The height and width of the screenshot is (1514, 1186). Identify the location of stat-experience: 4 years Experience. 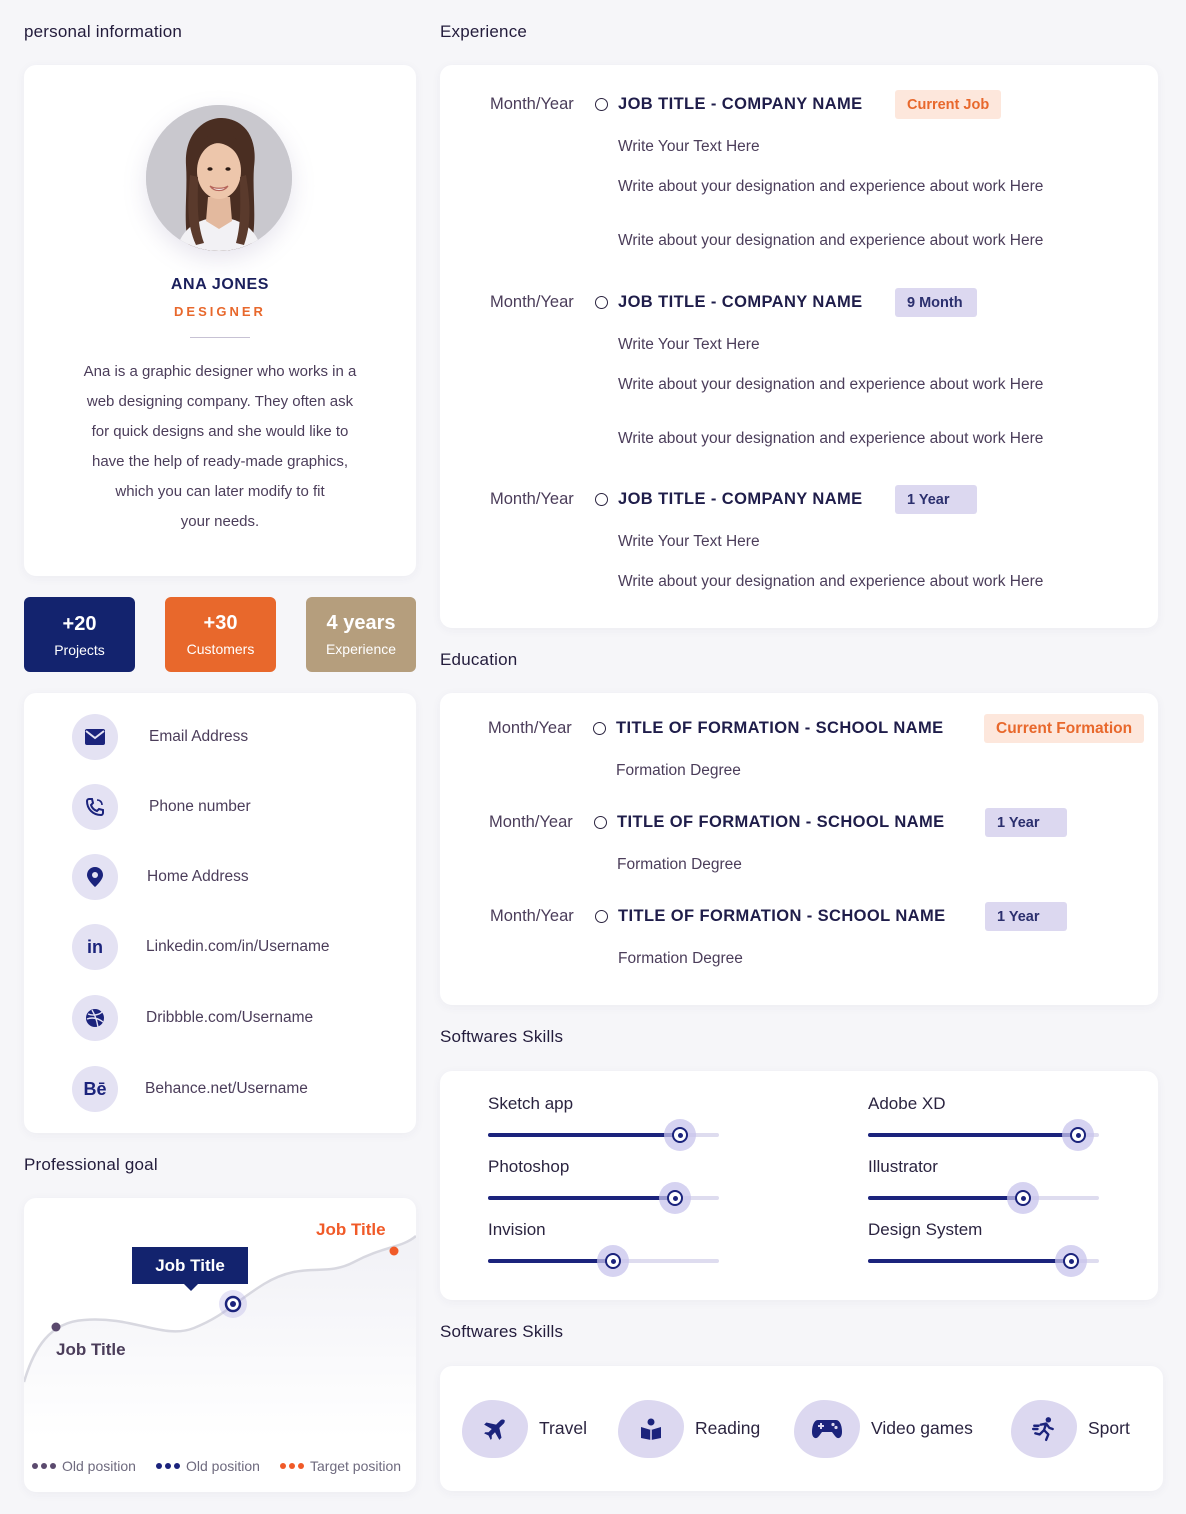
(361, 634).